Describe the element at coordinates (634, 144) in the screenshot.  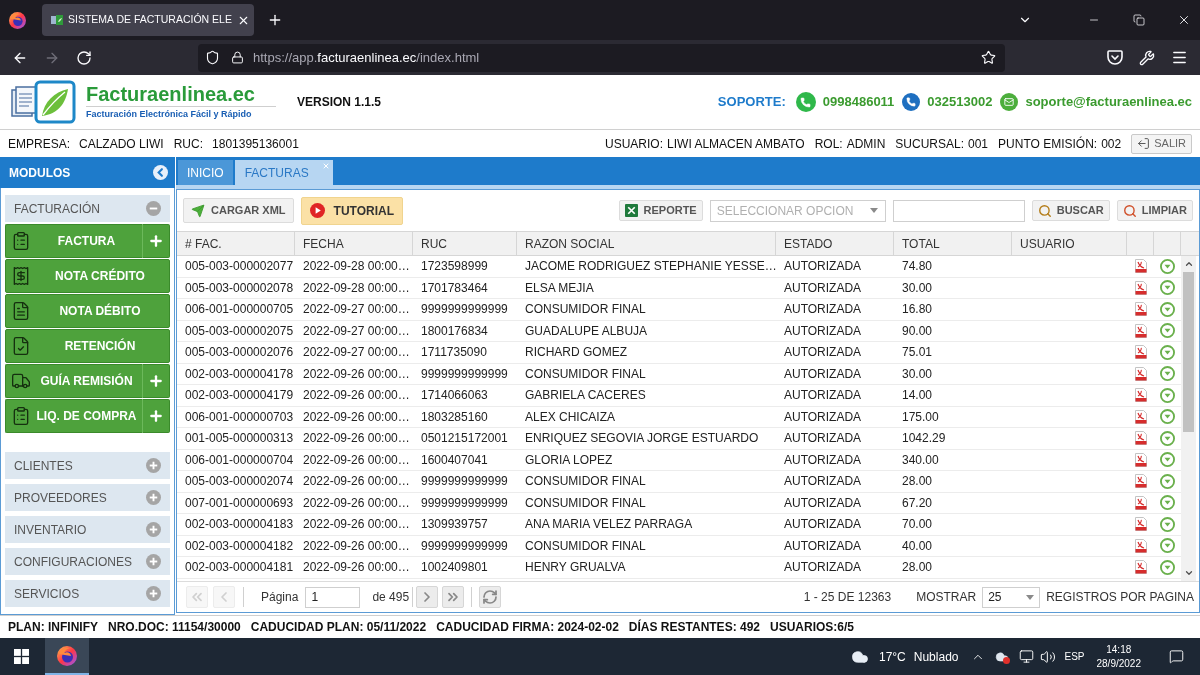
I see `field-label: USUARIO:` at that location.